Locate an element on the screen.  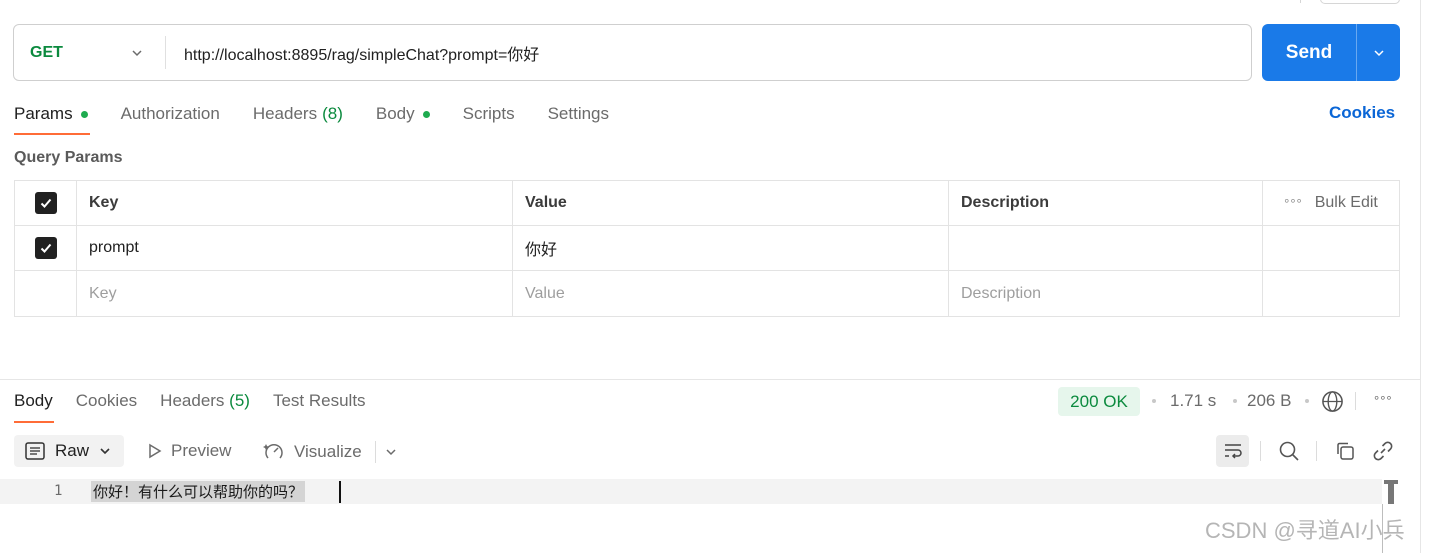
response-divider is located at coordinates (710, 379).